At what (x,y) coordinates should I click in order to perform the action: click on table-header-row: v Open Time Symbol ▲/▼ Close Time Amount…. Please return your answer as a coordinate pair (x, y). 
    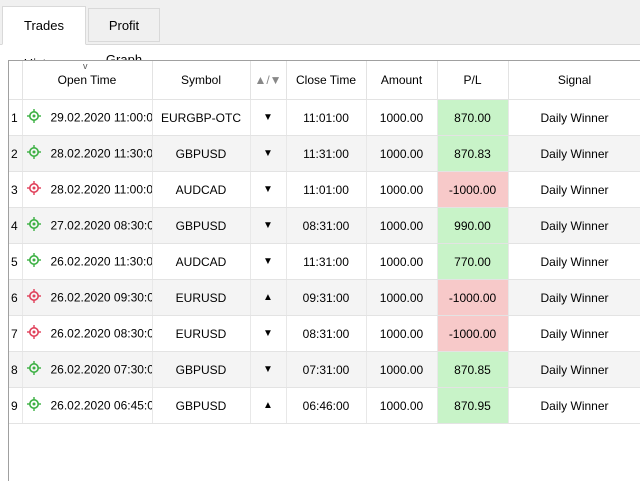
    Looking at the image, I should click on (324, 80).